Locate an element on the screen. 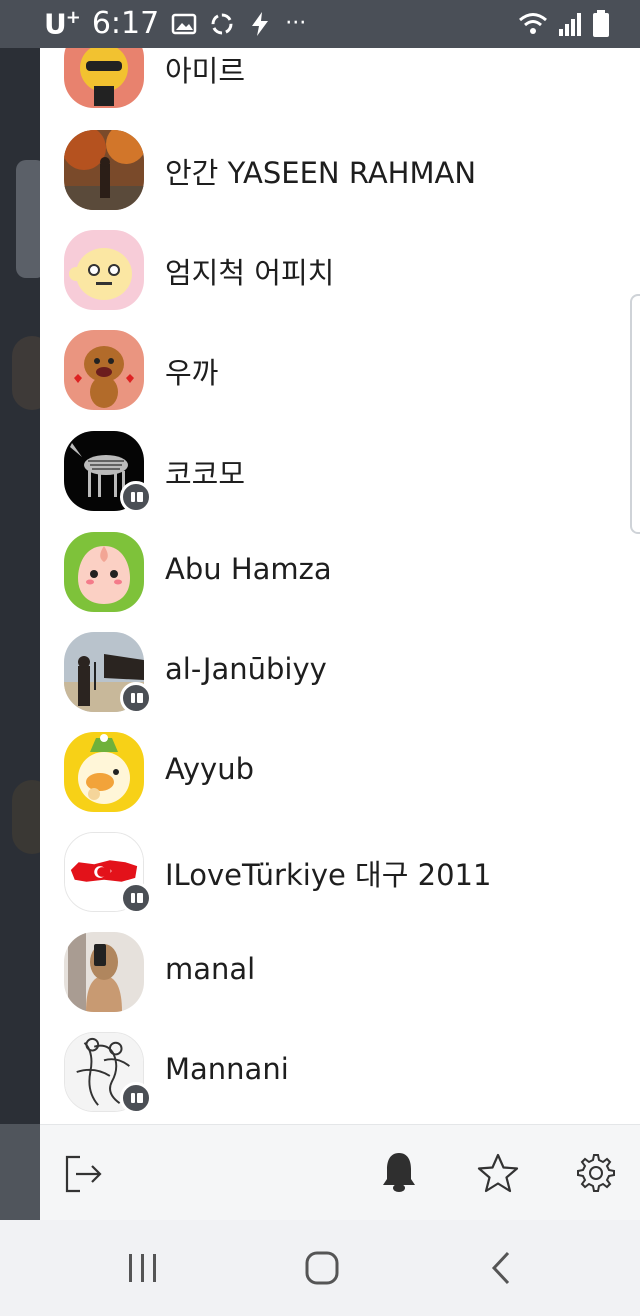  list-item: ILoveTürkiye 대구 2011 is located at coordinates (340, 882).